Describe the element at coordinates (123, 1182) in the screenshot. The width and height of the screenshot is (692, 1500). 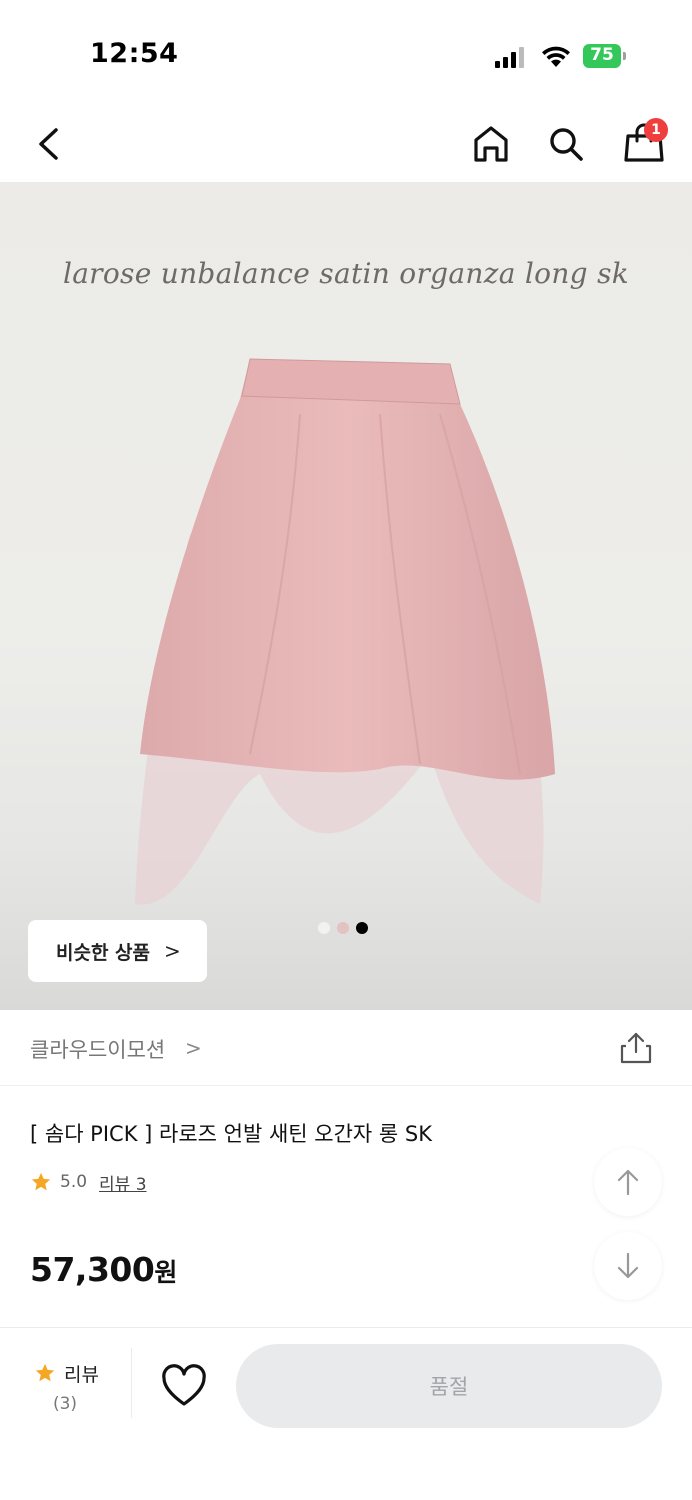
I see `review-link: 리뷰 3` at that location.